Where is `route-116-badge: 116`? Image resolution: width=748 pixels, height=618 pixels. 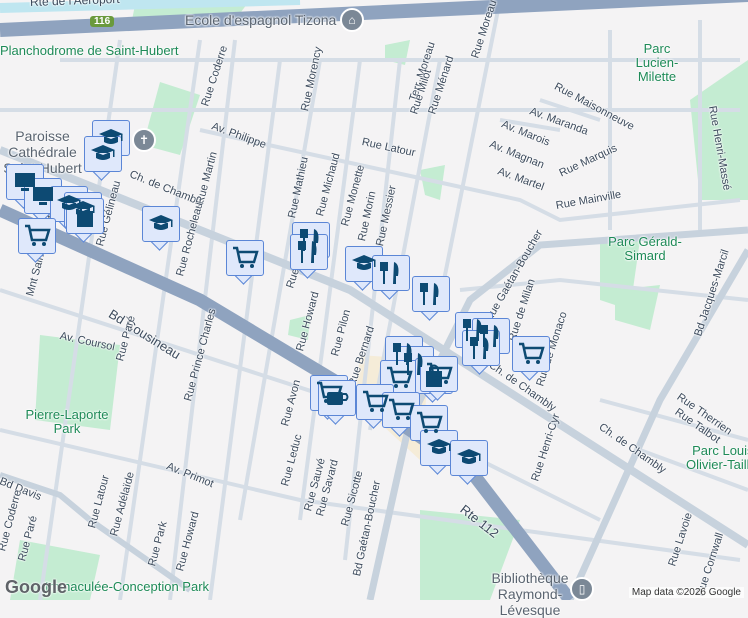
route-116-badge: 116 is located at coordinates (102, 21).